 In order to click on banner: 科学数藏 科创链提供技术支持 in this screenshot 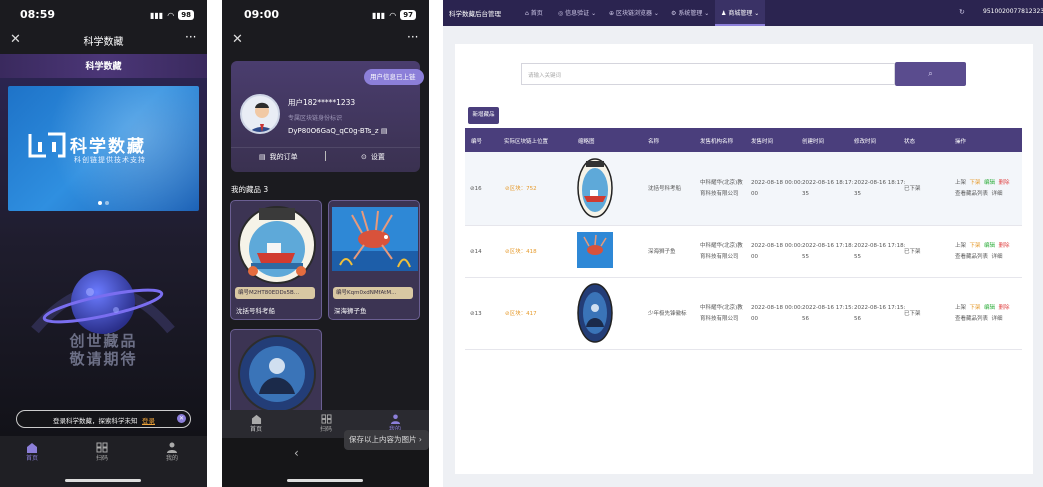, I will do `click(103, 148)`.